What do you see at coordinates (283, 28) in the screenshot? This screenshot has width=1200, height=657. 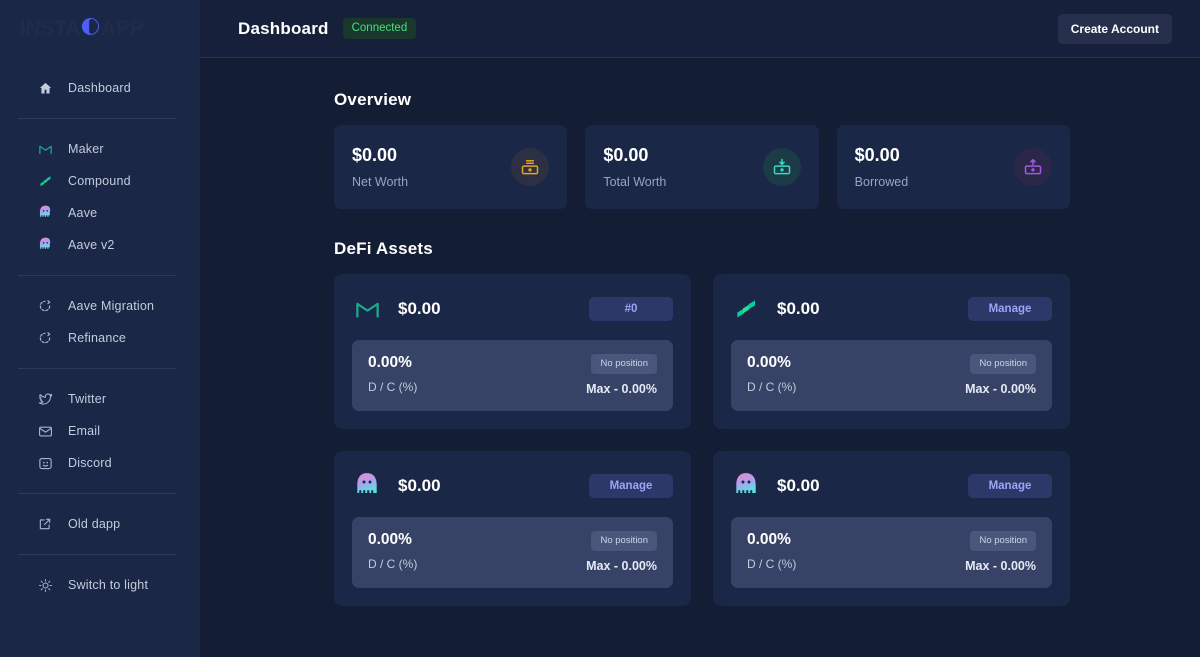 I see `page-title: Dashboard` at bounding box center [283, 28].